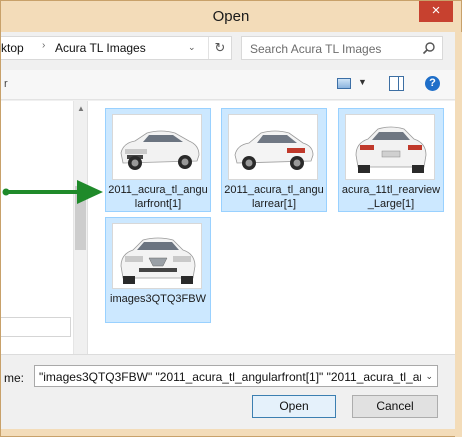 The width and height of the screenshot is (462, 437). What do you see at coordinates (14, 378) in the screenshot?
I see `file-name-label: me:` at bounding box center [14, 378].